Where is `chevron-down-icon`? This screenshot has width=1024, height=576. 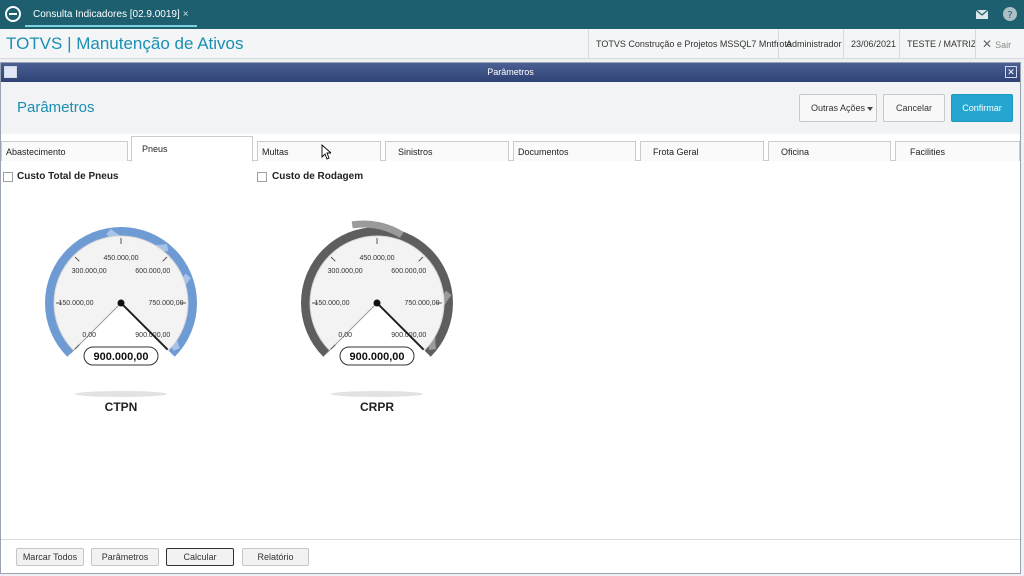
chevron-down-icon is located at coordinates (870, 109).